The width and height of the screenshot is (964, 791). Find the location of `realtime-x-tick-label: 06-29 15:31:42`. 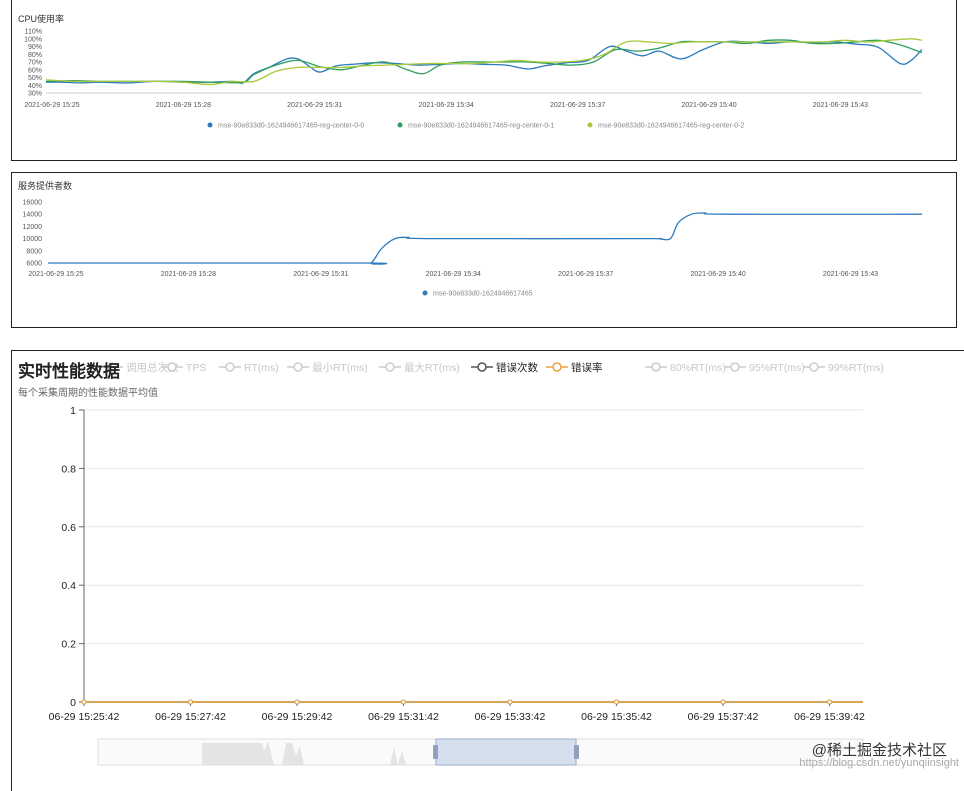

realtime-x-tick-label: 06-29 15:31:42 is located at coordinates (403, 717).